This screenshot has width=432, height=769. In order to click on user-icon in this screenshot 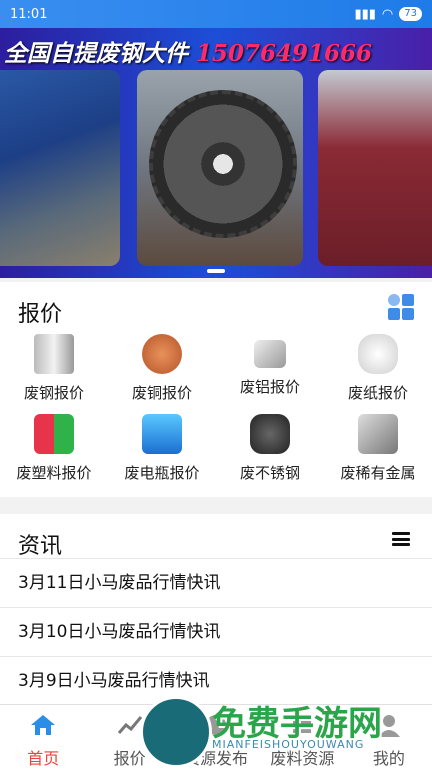, I will do `click(388, 726)`.